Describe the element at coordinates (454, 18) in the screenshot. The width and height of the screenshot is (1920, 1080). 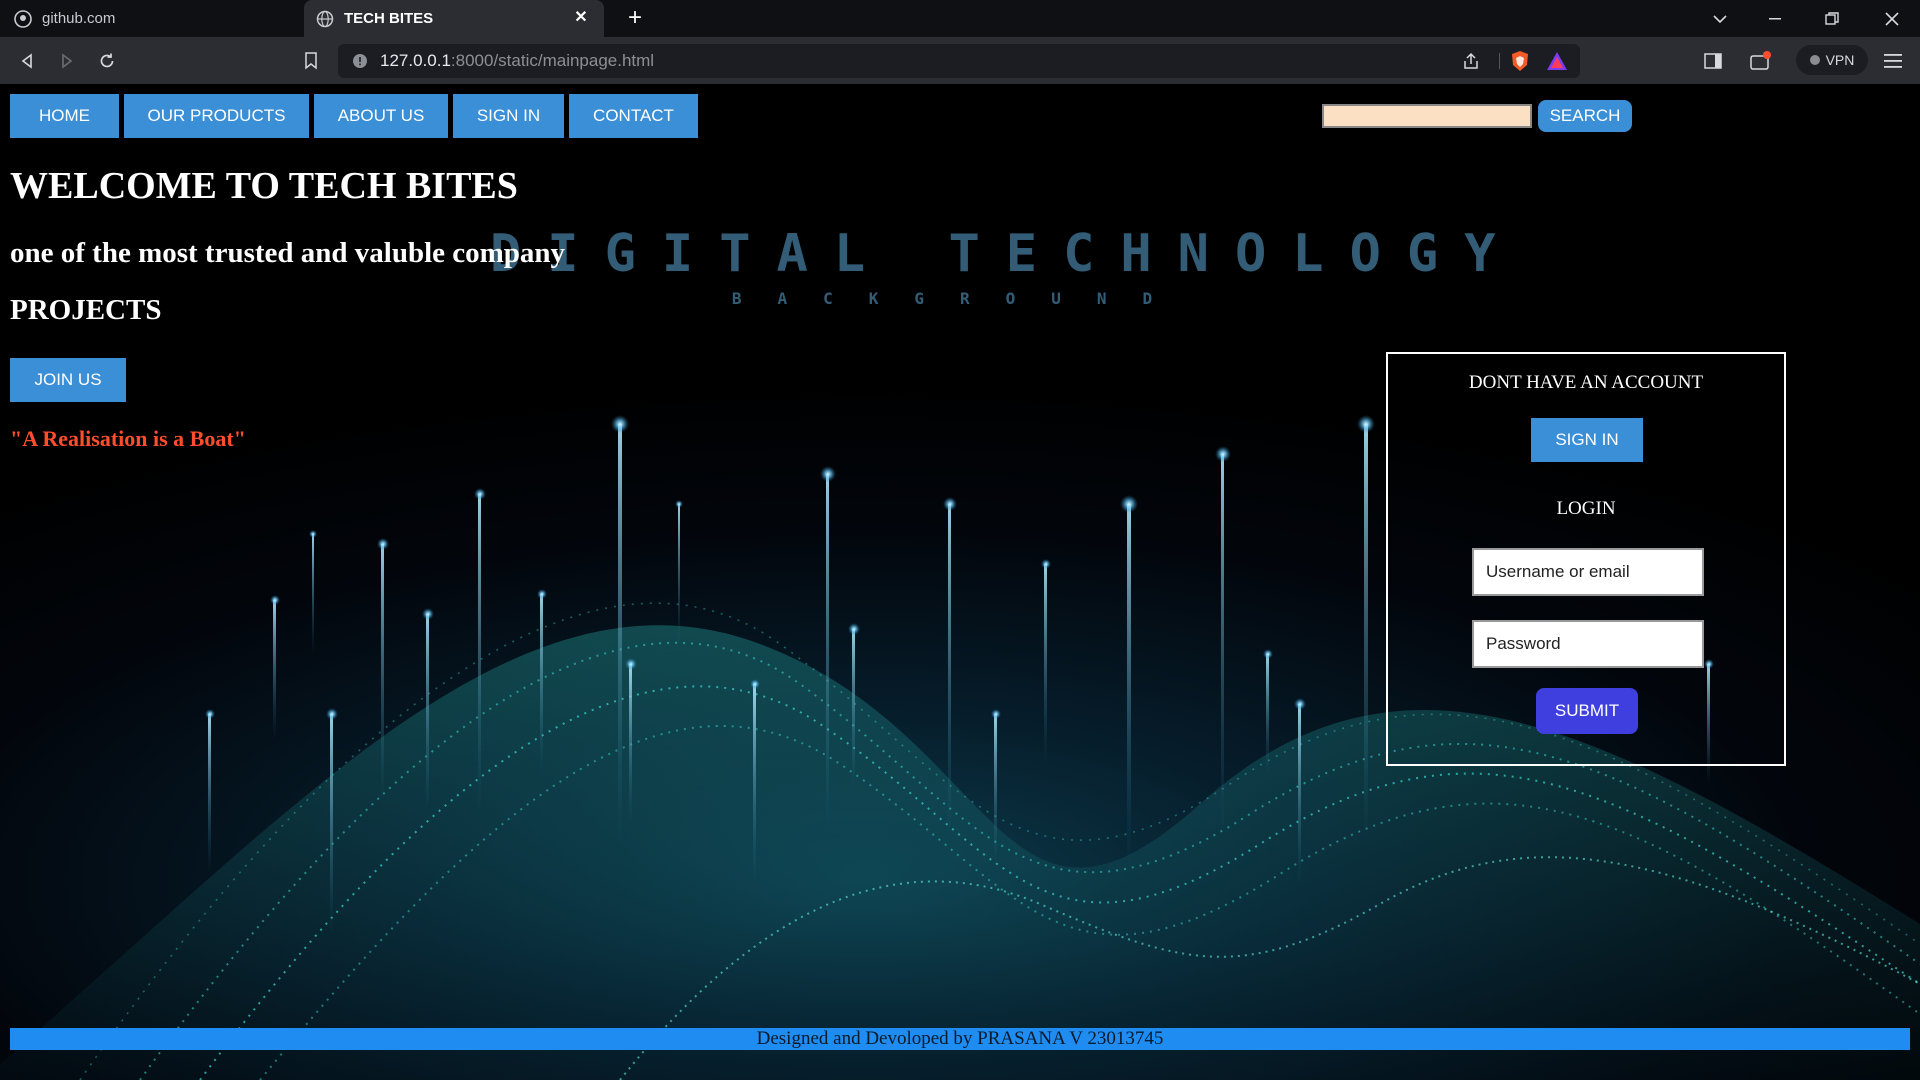
I see `tab-tech-bites: TECH BITES ✕` at that location.